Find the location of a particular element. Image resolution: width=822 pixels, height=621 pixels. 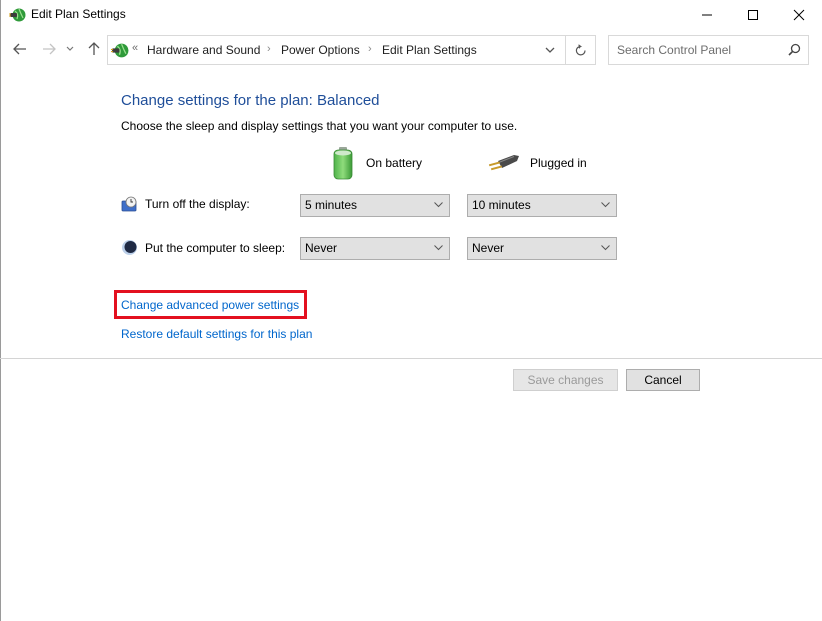

arrow-left-icon is located at coordinates (19, 49).